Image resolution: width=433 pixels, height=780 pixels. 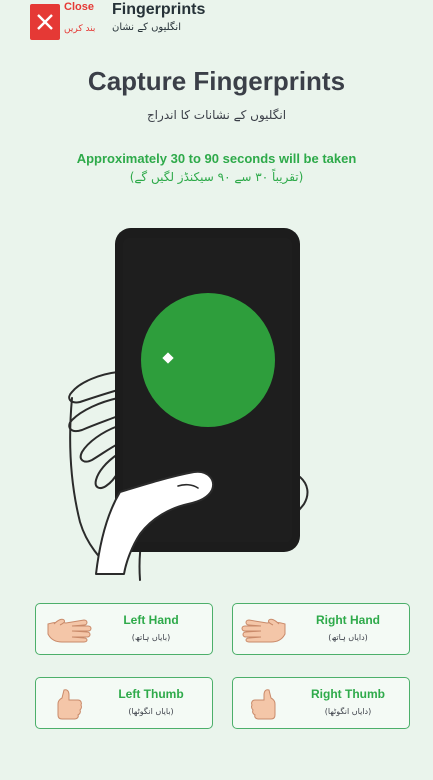 What do you see at coordinates (348, 694) in the screenshot?
I see `right-thumb-label: Right Thumb` at bounding box center [348, 694].